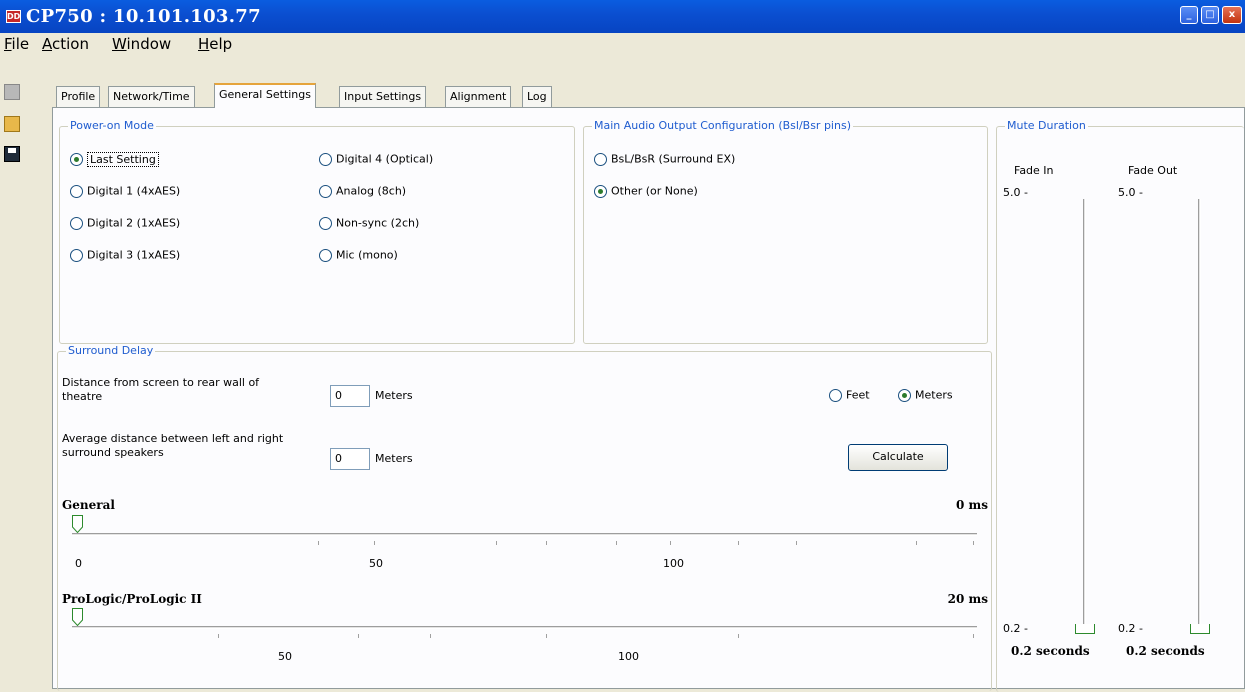 This screenshot has width=1245, height=692. What do you see at coordinates (12, 380) in the screenshot?
I see `left-toolbar` at bounding box center [12, 380].